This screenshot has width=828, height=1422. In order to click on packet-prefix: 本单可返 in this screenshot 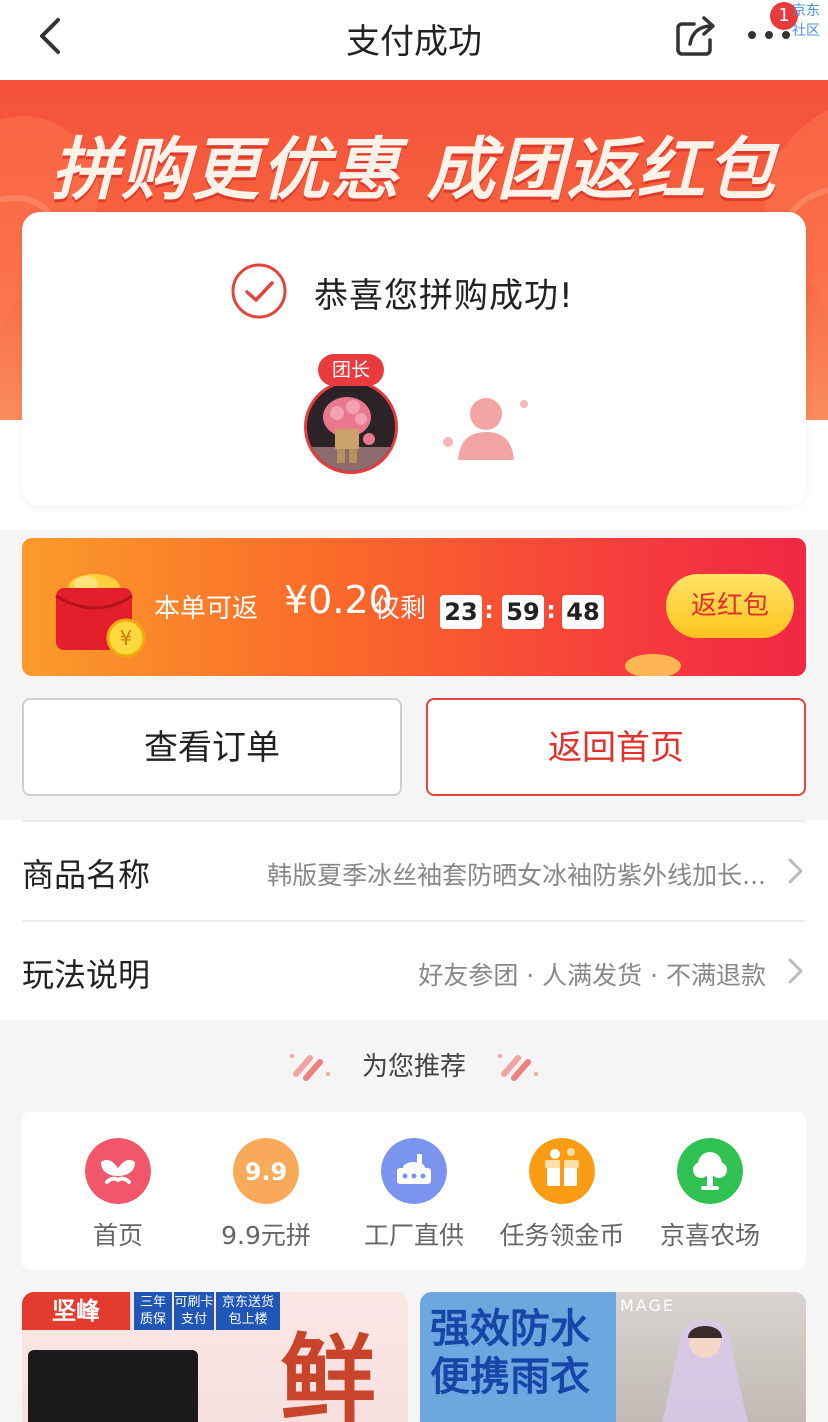, I will do `click(206, 609)`.